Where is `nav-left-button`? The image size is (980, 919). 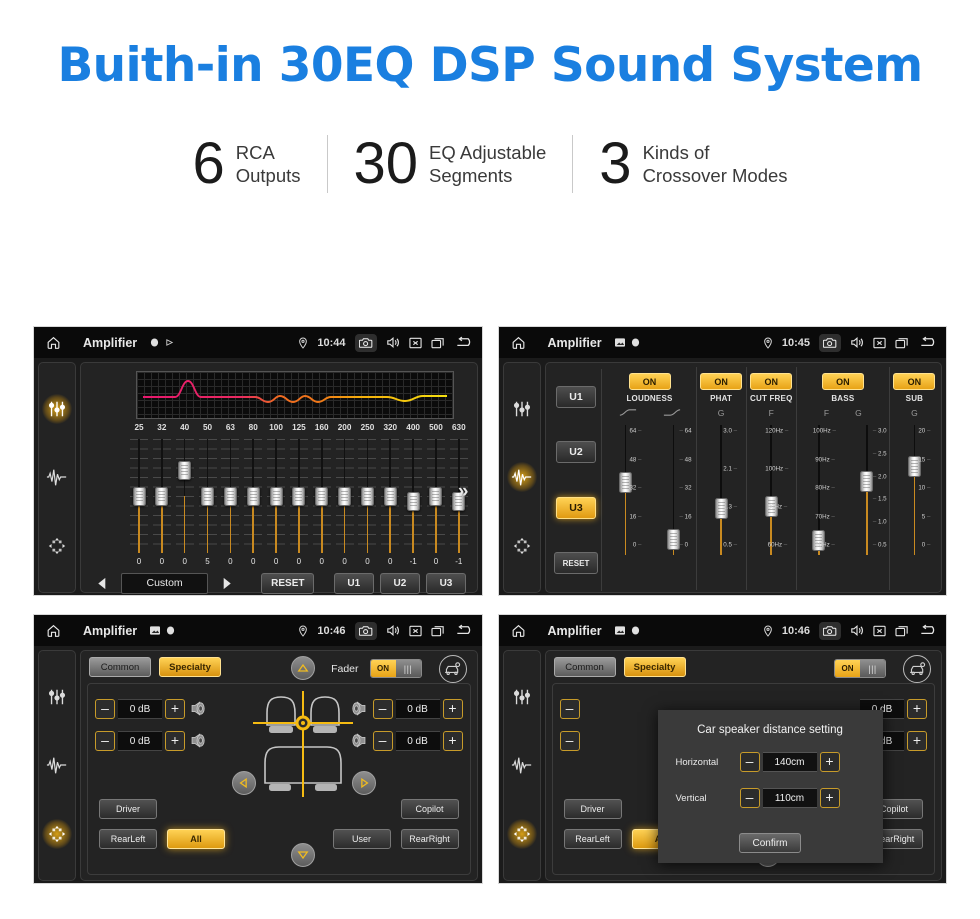 nav-left-button is located at coordinates (244, 783).